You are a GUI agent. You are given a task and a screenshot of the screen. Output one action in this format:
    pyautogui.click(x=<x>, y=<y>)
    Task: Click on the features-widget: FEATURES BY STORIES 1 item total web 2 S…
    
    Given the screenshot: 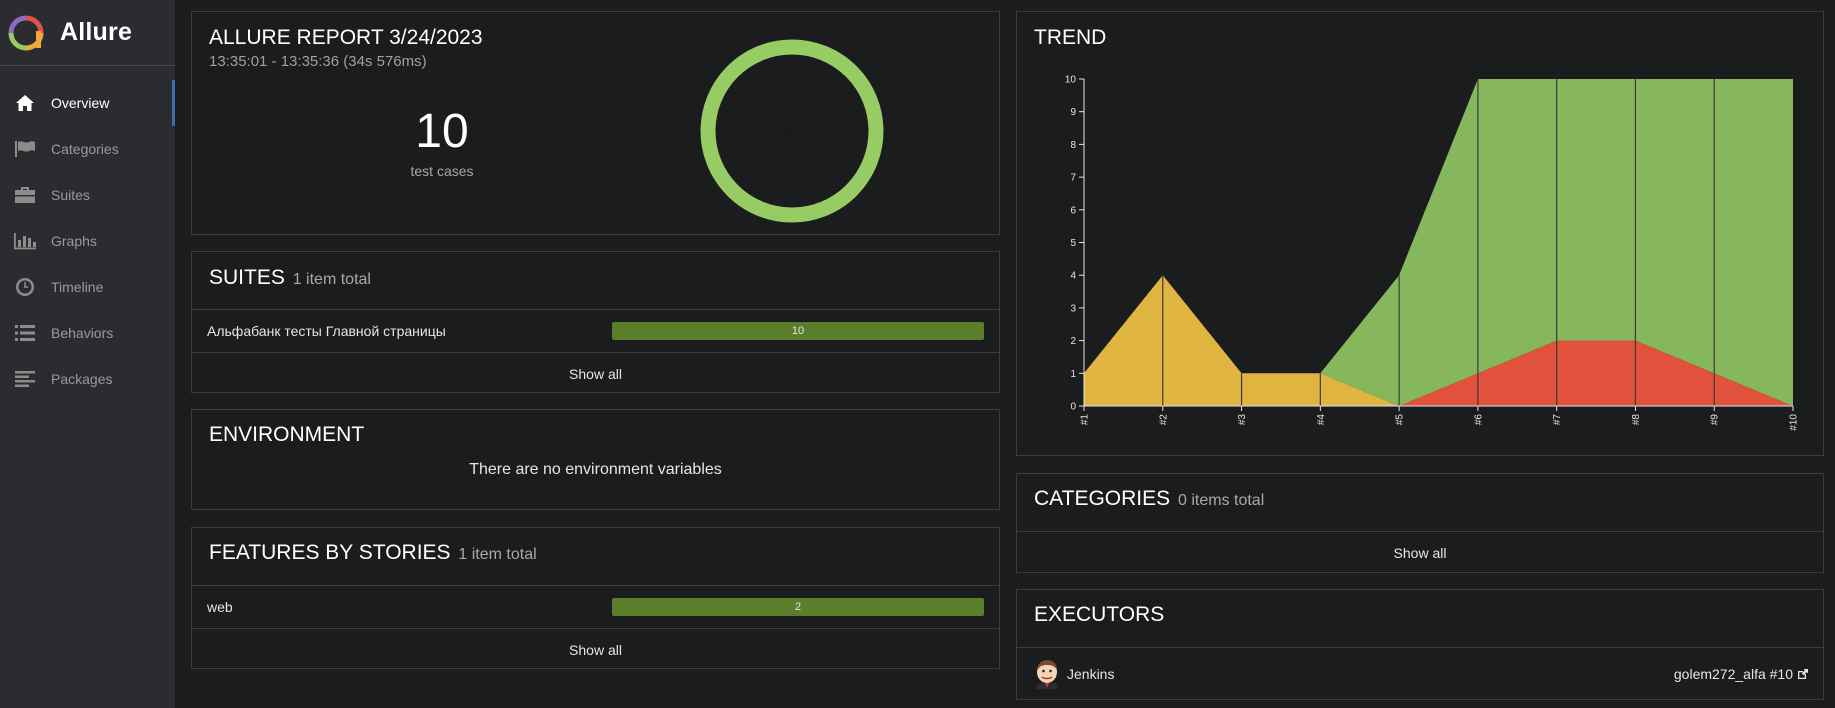 What is the action you would take?
    pyautogui.click(x=595, y=598)
    